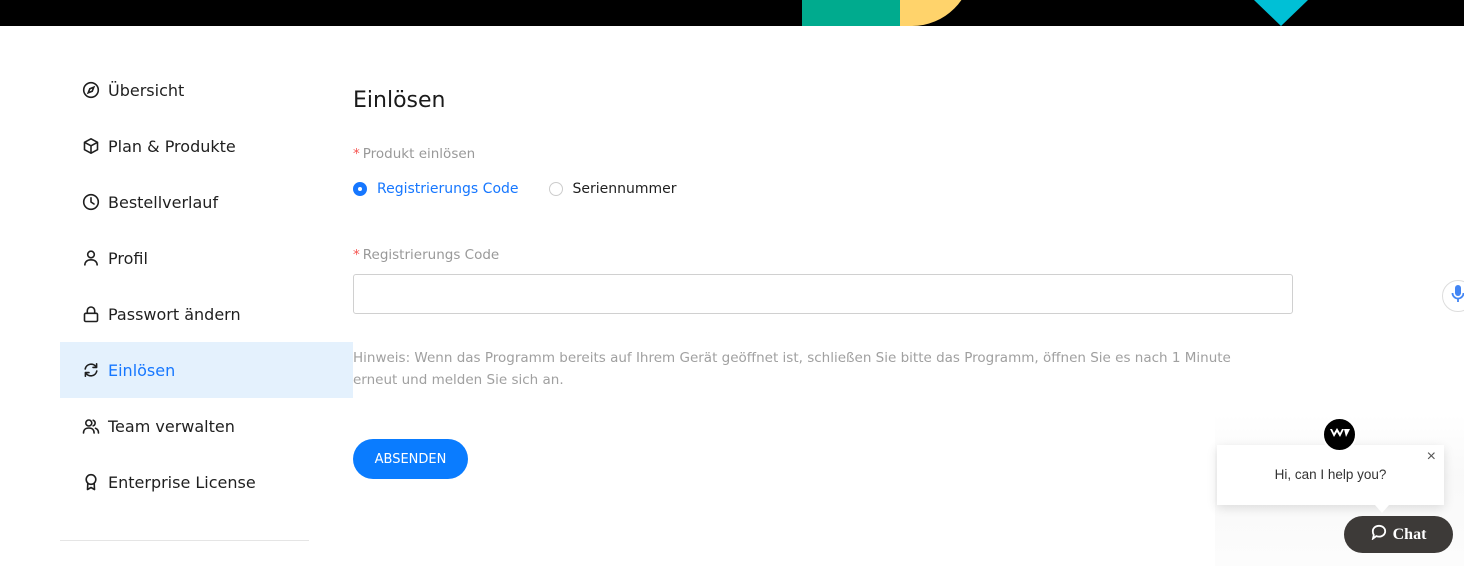  Describe the element at coordinates (171, 426) in the screenshot. I see `sidebar-item-label: Team verwalten` at that location.